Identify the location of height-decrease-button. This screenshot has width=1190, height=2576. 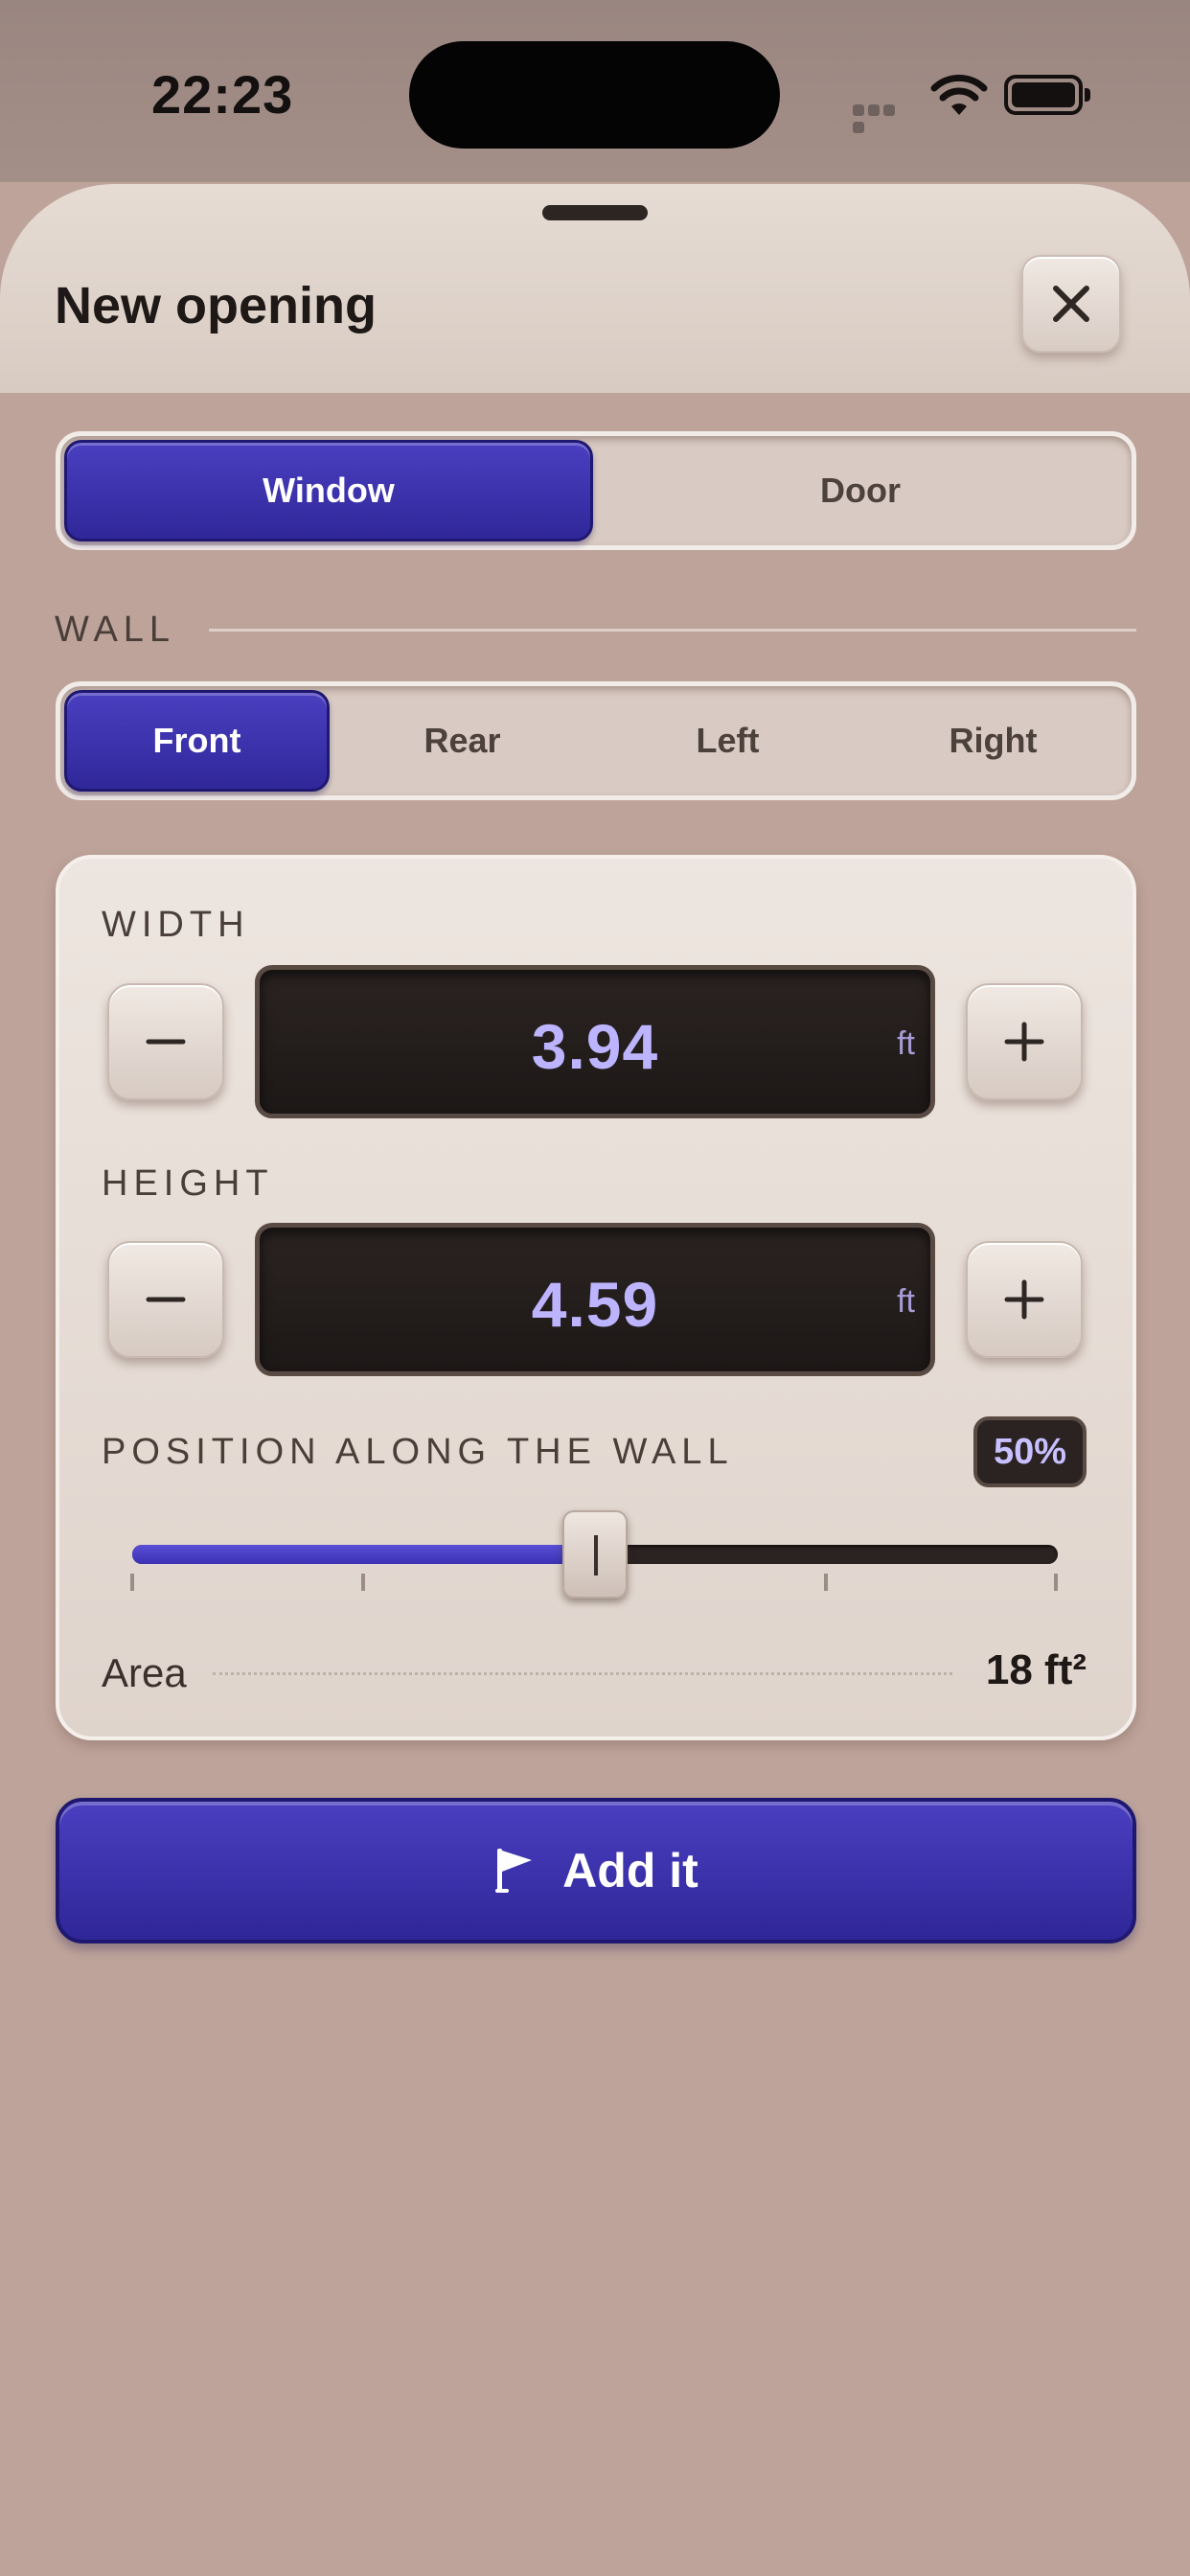
(166, 1299).